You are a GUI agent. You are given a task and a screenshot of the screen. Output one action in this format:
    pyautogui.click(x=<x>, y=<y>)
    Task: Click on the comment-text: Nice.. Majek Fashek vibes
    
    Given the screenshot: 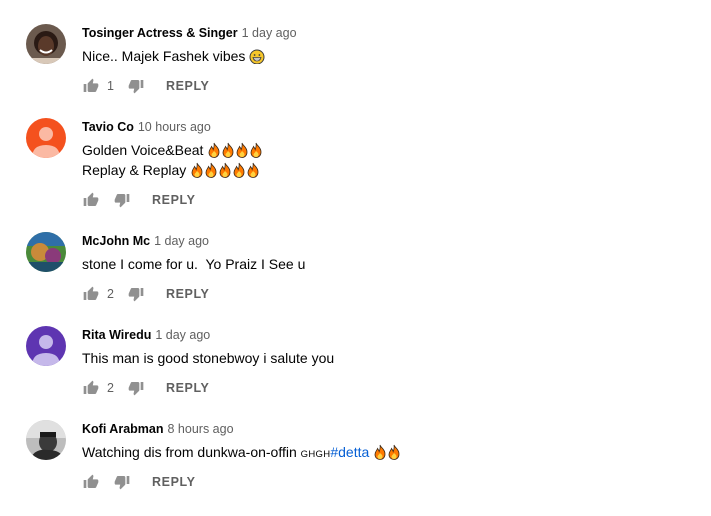 What is the action you would take?
    pyautogui.click(x=396, y=56)
    